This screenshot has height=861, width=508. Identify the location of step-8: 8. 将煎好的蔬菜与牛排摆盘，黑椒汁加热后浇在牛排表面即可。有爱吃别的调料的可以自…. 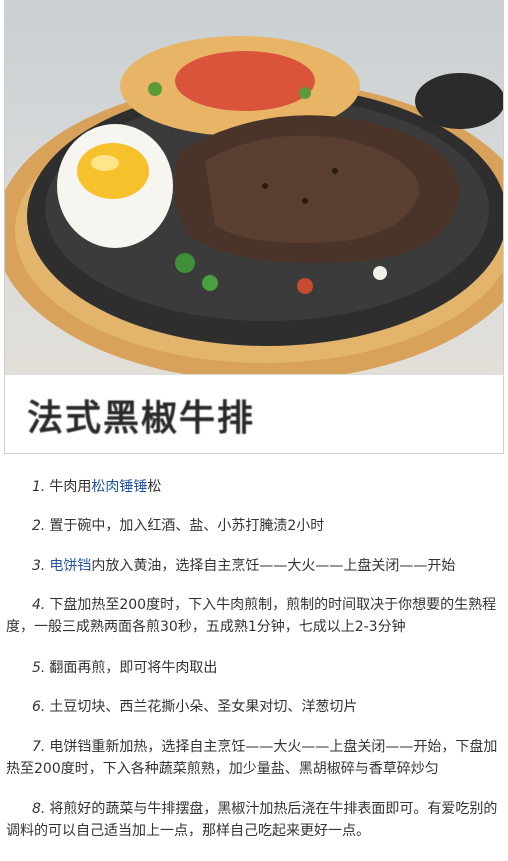
(253, 820).